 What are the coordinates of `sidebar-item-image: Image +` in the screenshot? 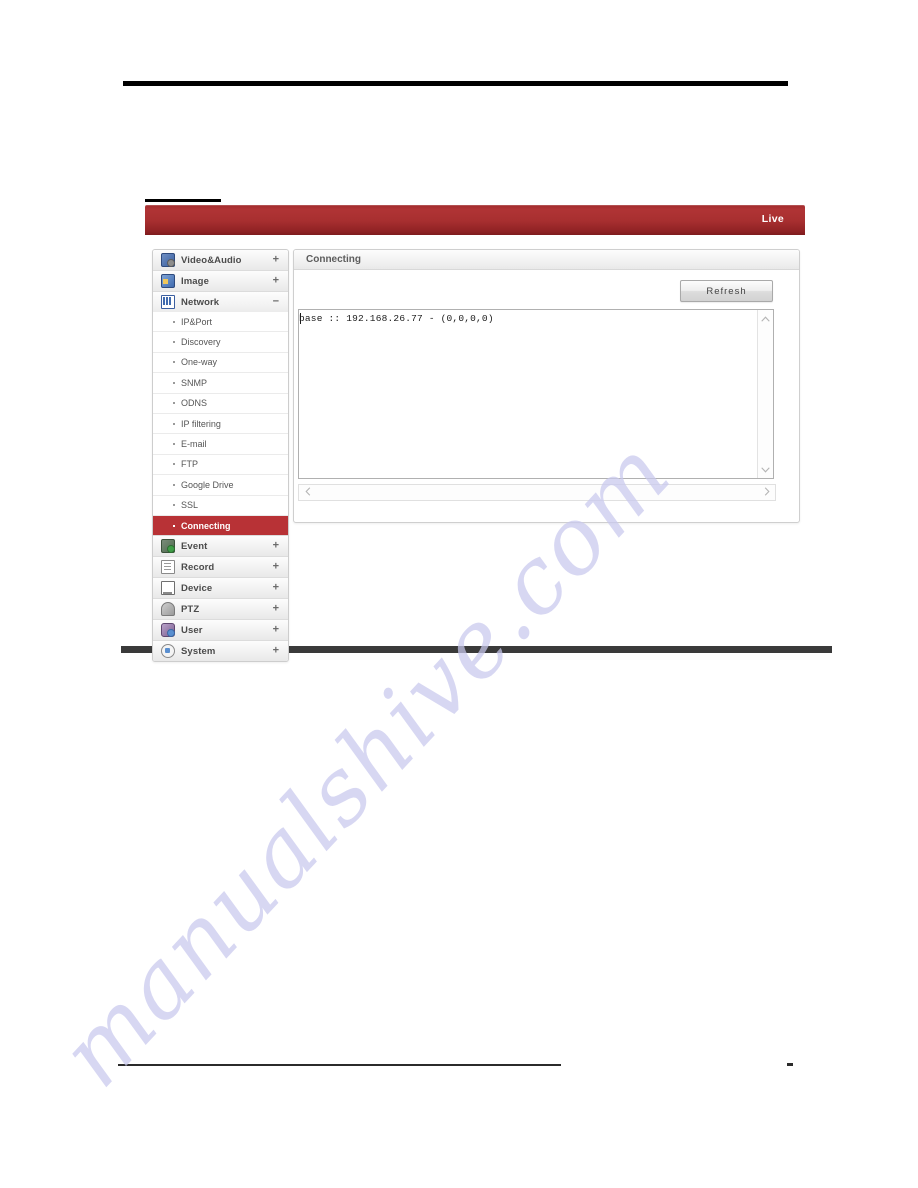 It's located at (220, 281).